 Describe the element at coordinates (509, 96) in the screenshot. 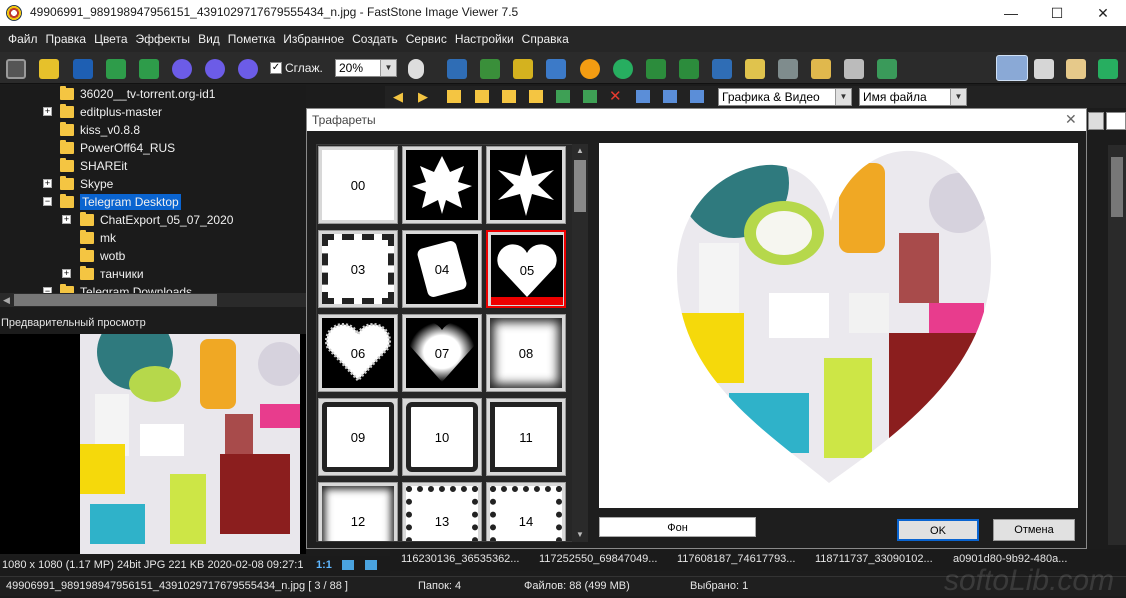

I see `favorites-folder-icon` at that location.